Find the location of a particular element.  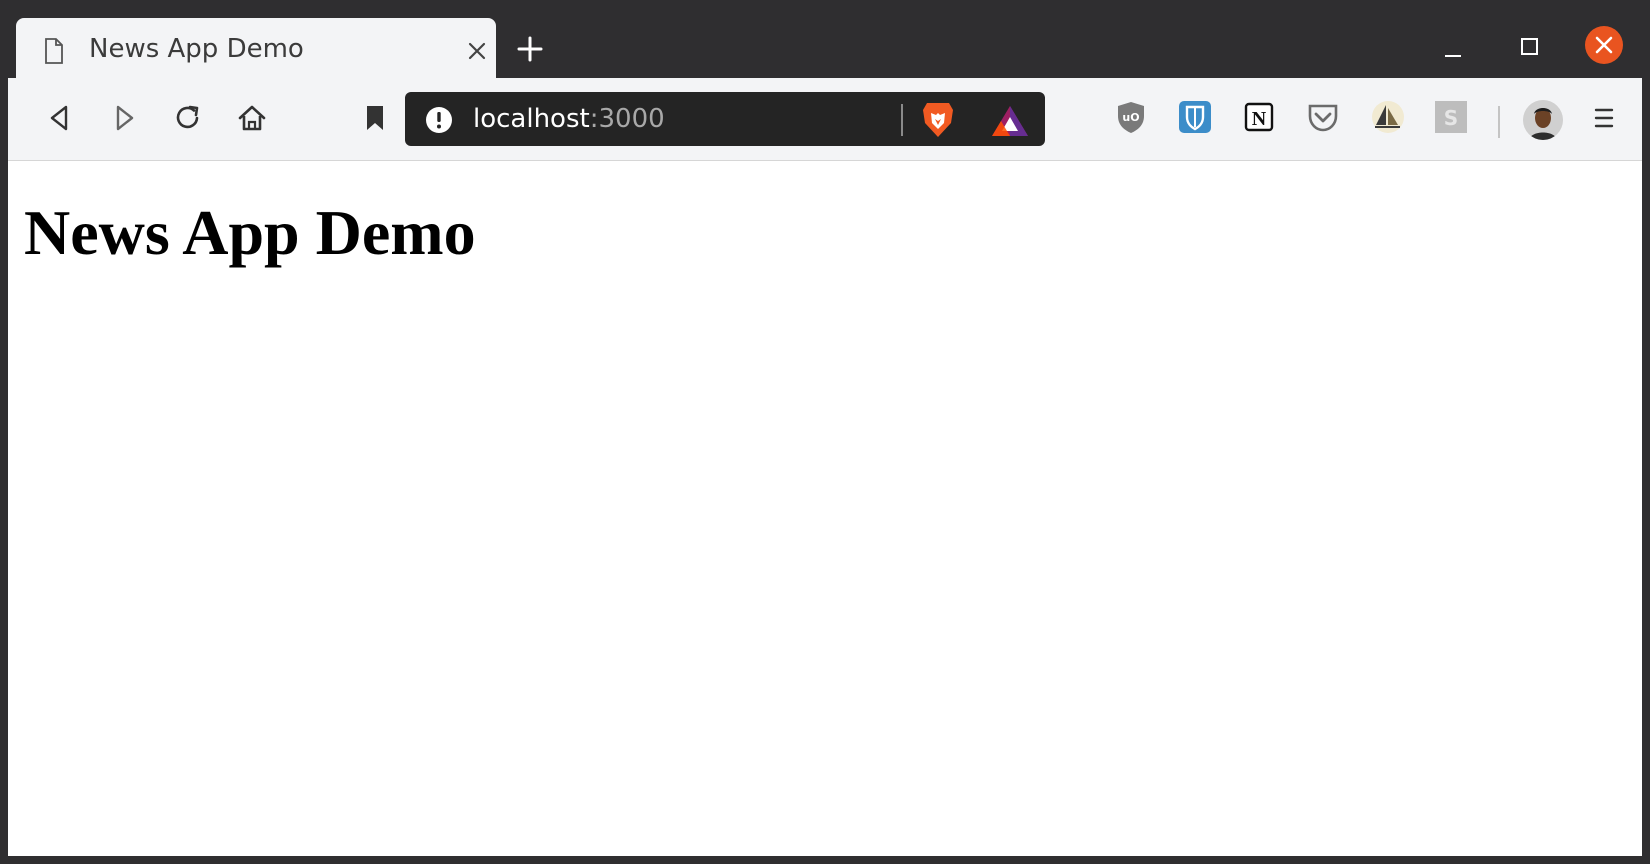

new-tab-icon is located at coordinates (530, 49).